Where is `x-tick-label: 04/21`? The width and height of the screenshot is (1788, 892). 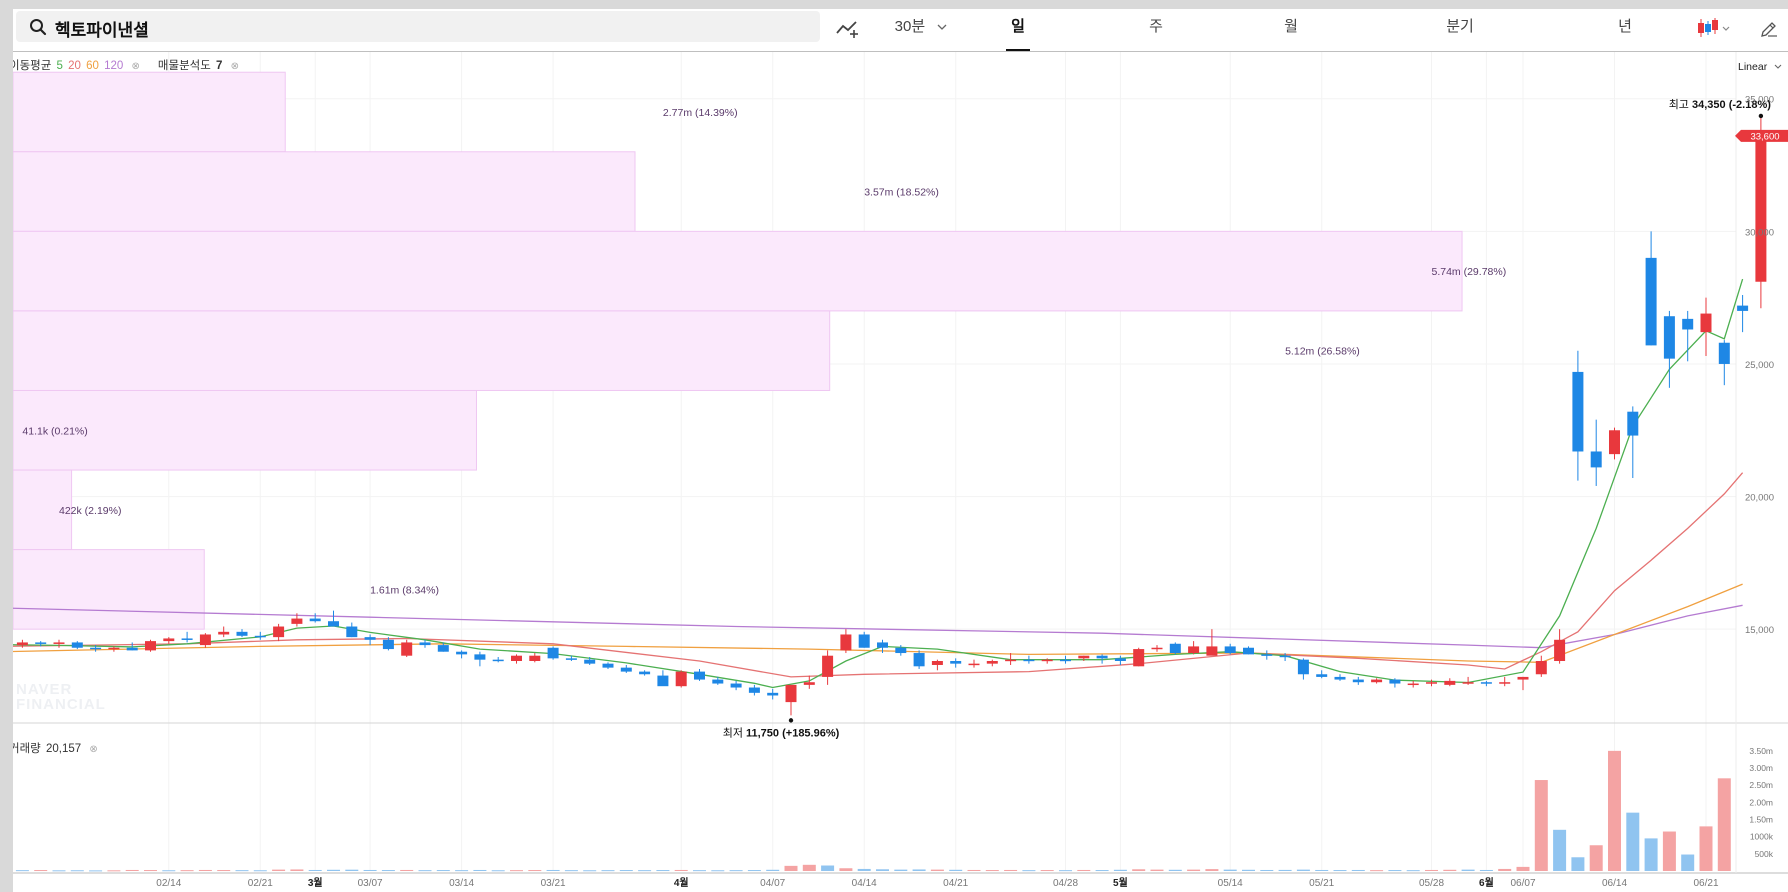 x-tick-label: 04/21 is located at coordinates (955, 883).